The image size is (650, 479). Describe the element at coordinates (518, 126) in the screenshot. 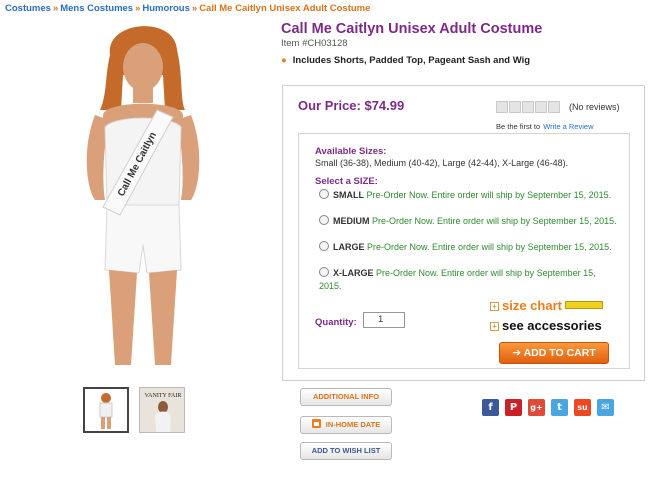

I see `review-prompt-text: Be the first to` at that location.